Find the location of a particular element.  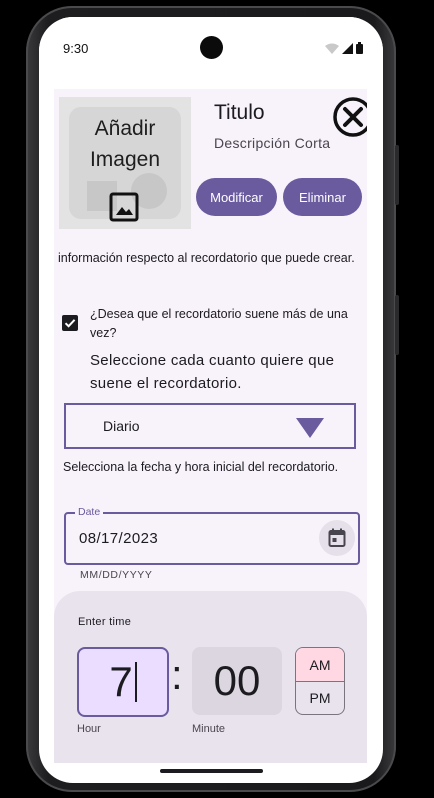

minute-value: 00 is located at coordinates (237, 680).